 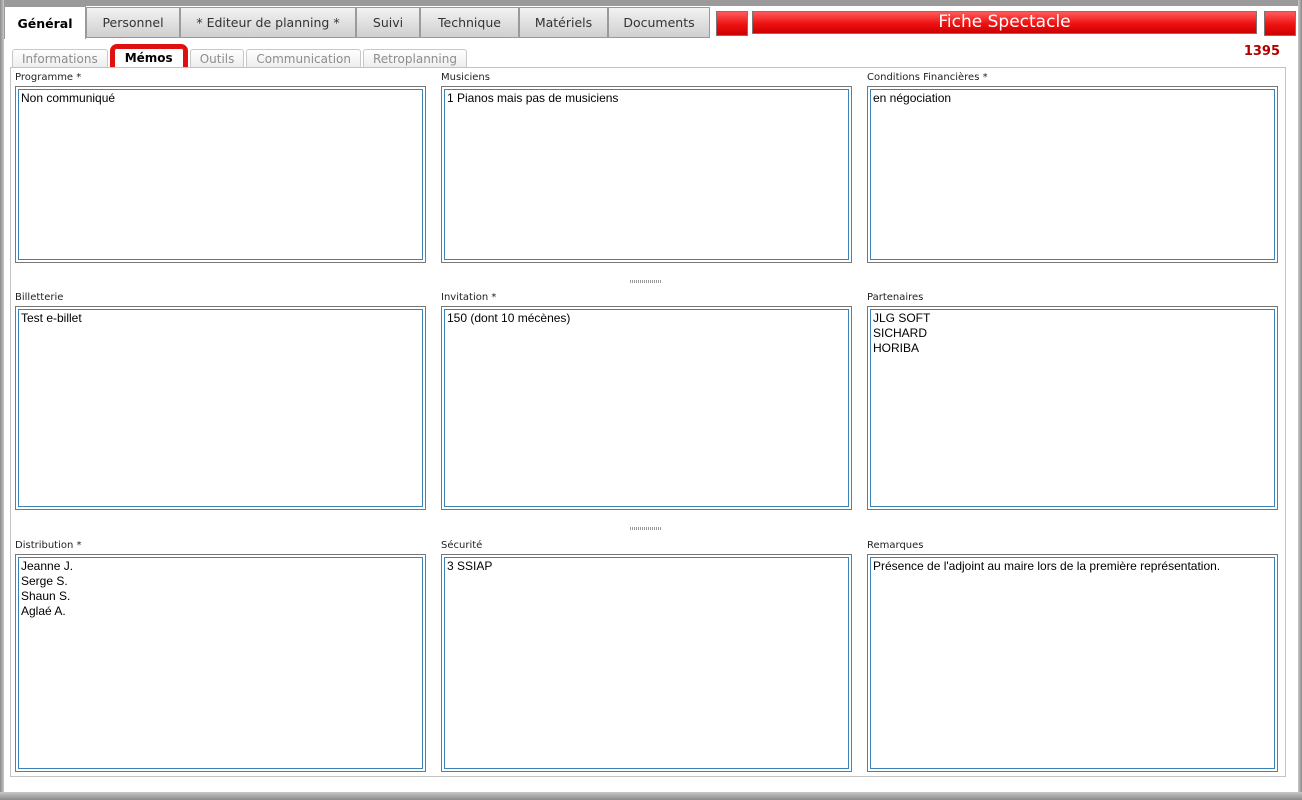 What do you see at coordinates (268, 22) in the screenshot?
I see `tab-editeur-planning: * Editeur de planning *` at bounding box center [268, 22].